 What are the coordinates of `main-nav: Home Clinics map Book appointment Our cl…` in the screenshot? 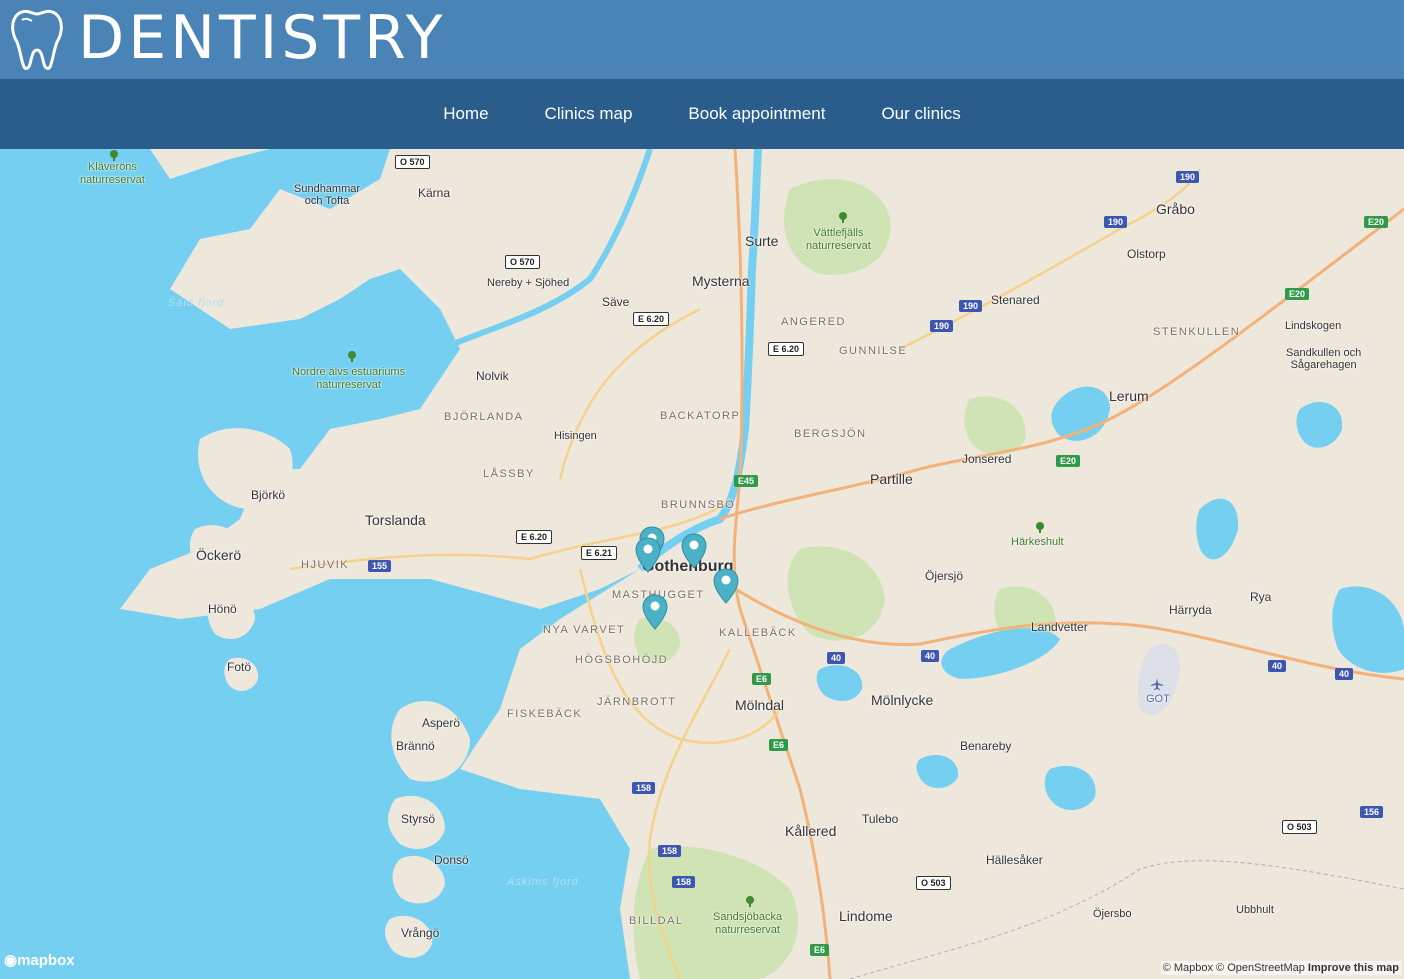 It's located at (702, 114).